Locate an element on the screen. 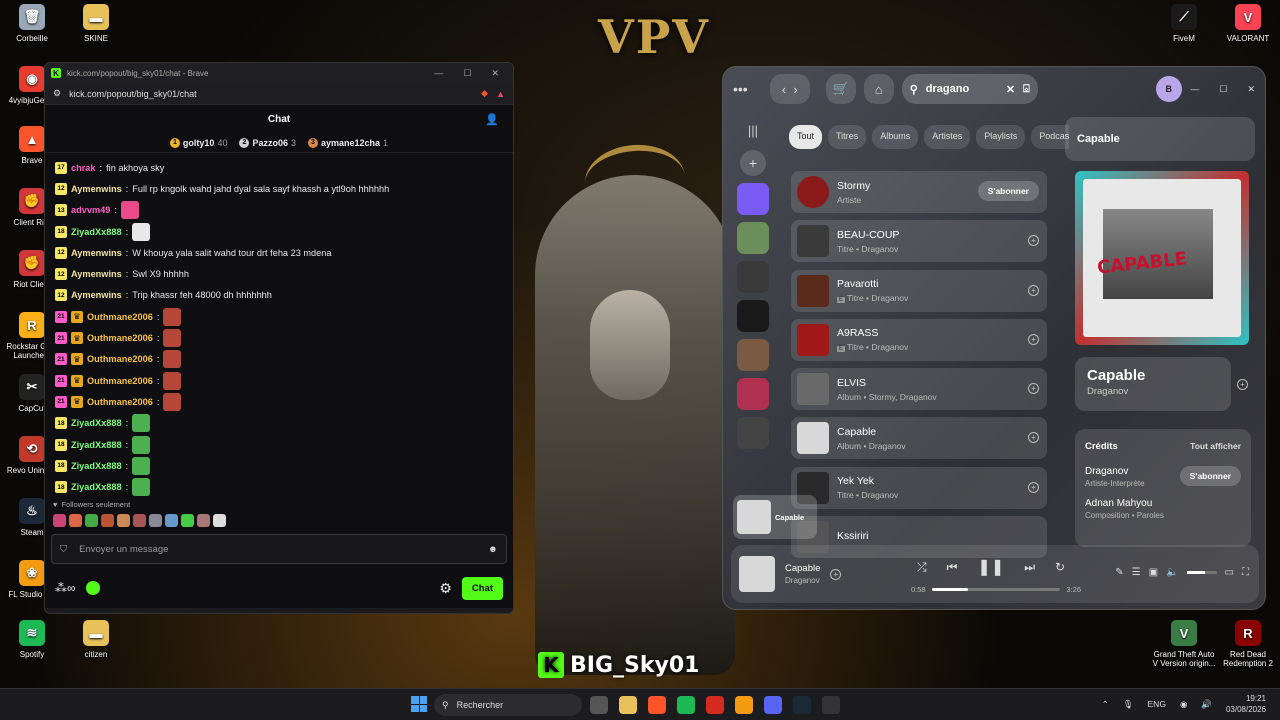 This screenshot has height=720, width=1280. lyrics-icon: ✎ is located at coordinates (1119, 572).